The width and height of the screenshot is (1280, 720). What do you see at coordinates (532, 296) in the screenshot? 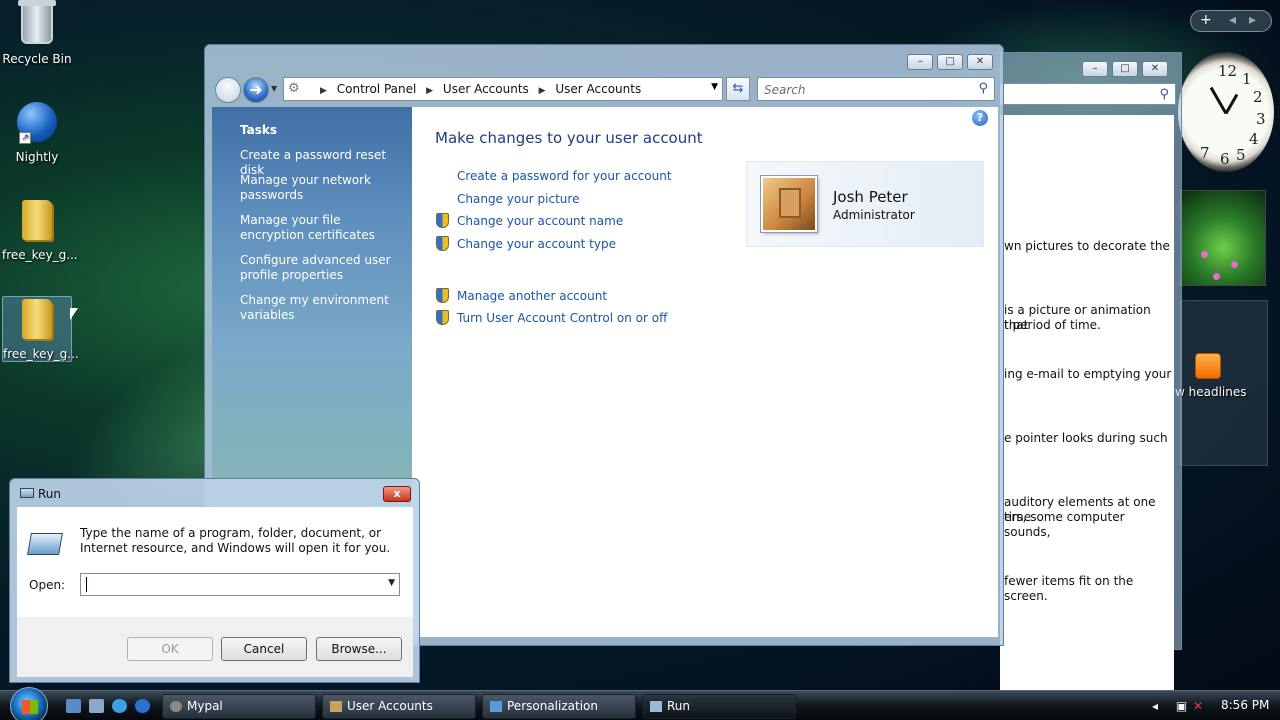
I see `link-manage-another-account: Manage another account` at bounding box center [532, 296].